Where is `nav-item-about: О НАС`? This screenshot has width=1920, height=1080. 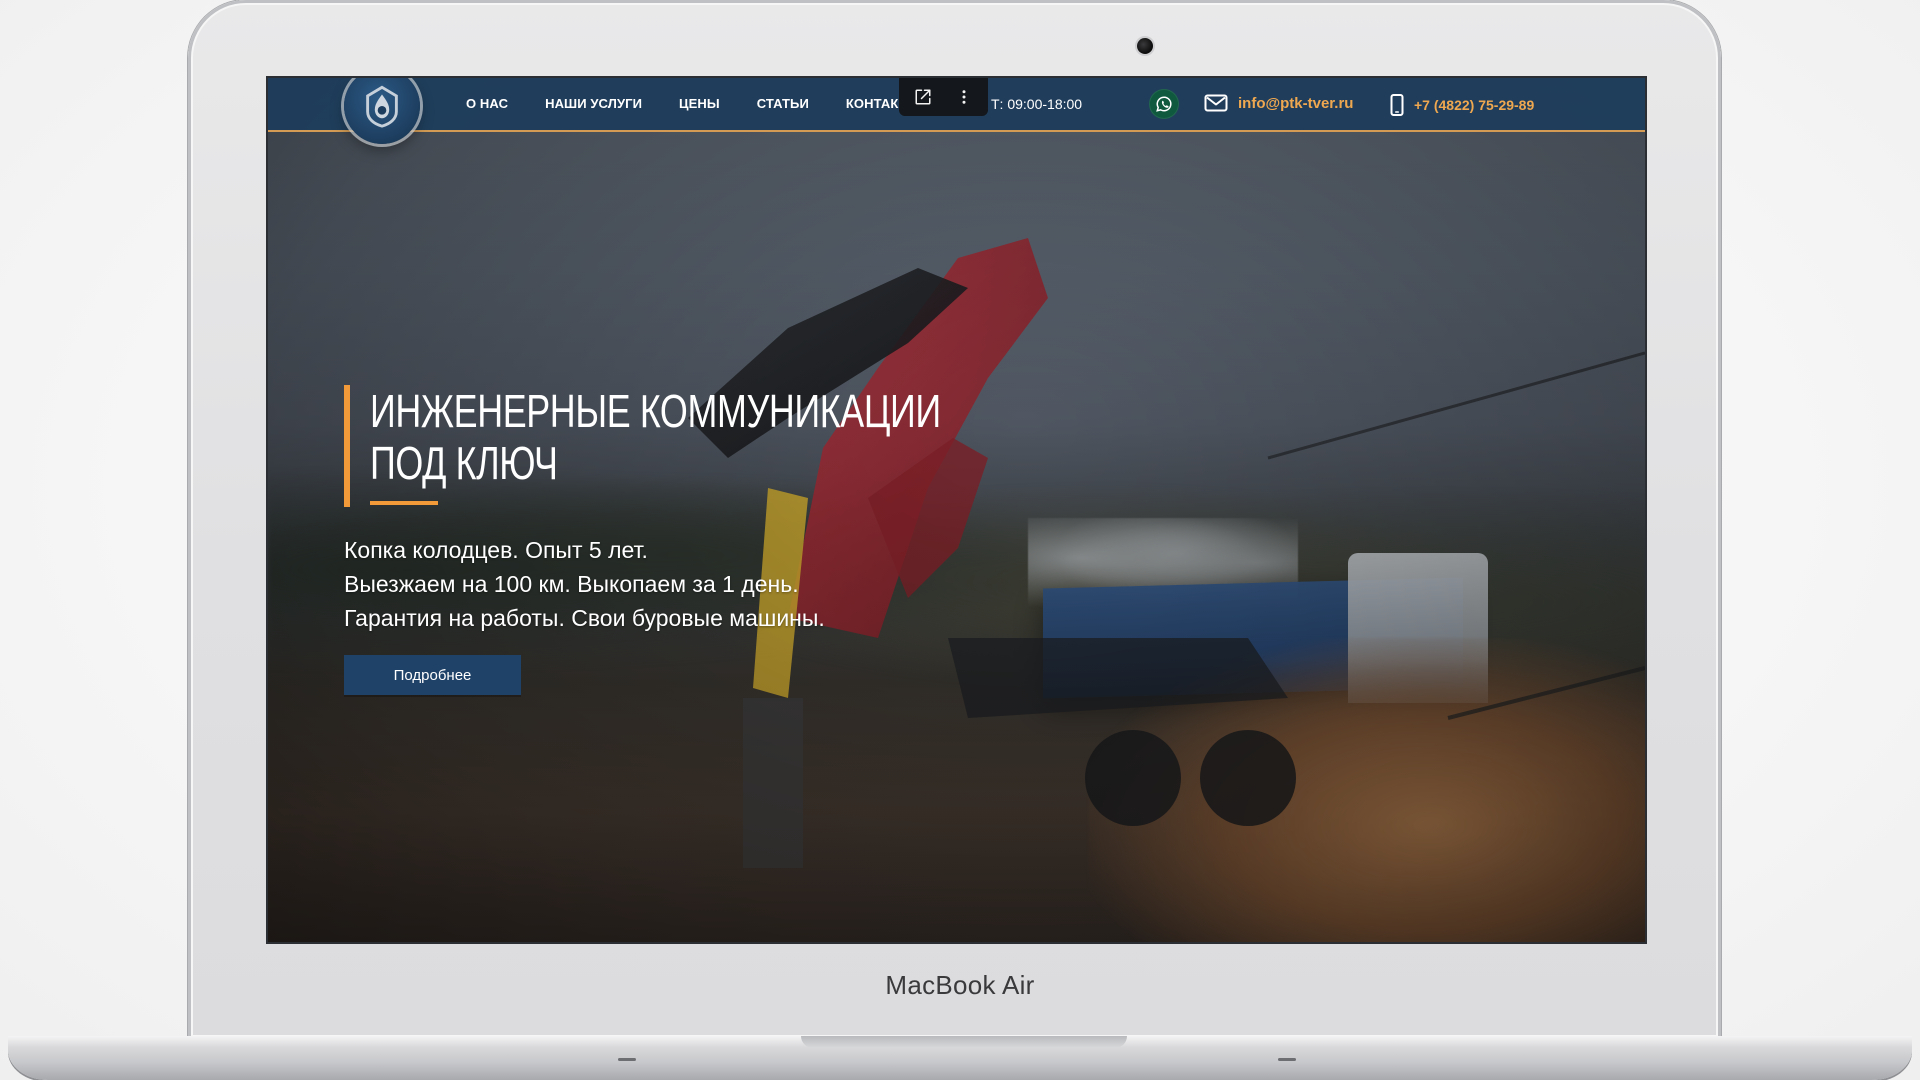
nav-item-about: О НАС is located at coordinates (487, 104).